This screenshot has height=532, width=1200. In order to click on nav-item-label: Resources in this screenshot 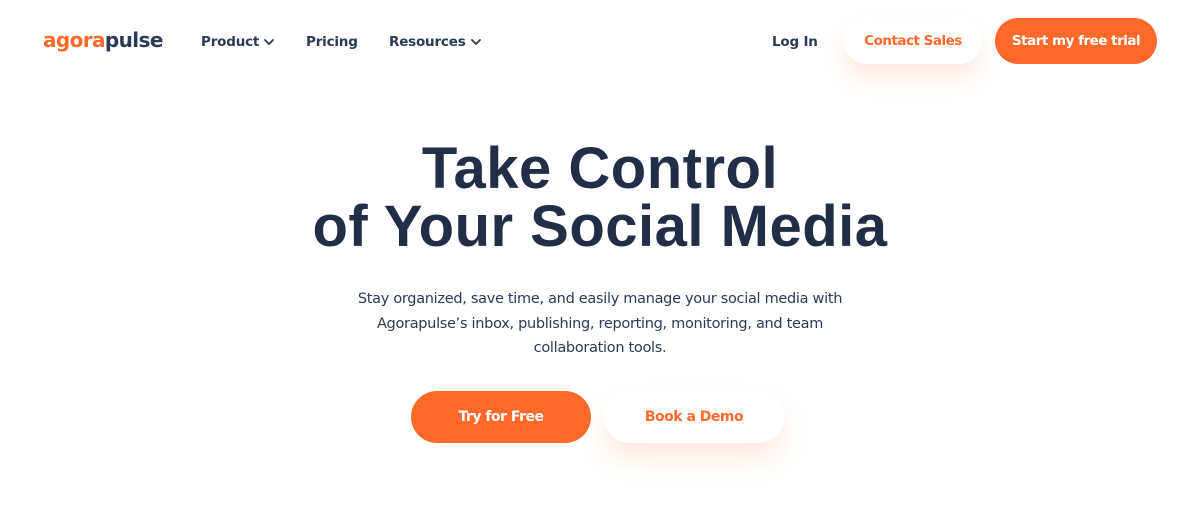, I will do `click(427, 42)`.